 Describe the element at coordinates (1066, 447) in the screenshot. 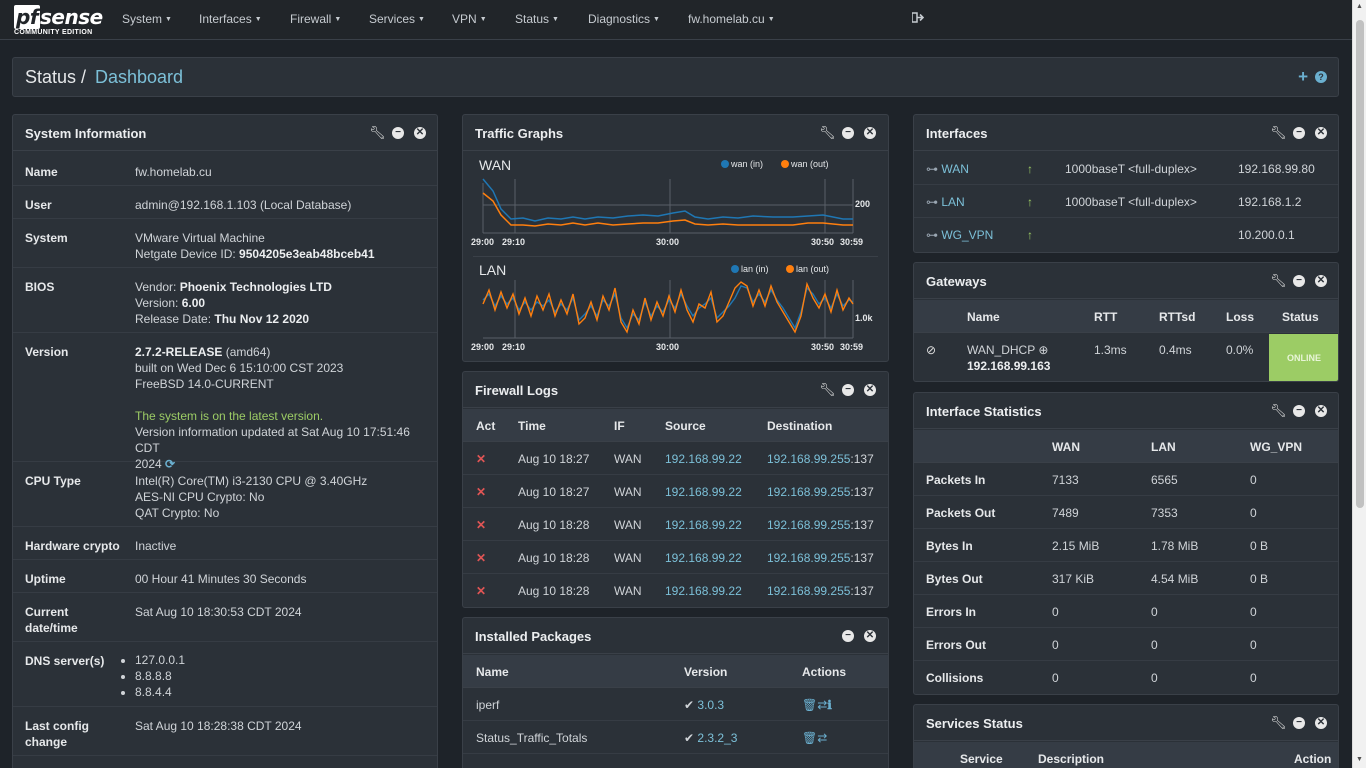

I see `column-header: WAN` at that location.